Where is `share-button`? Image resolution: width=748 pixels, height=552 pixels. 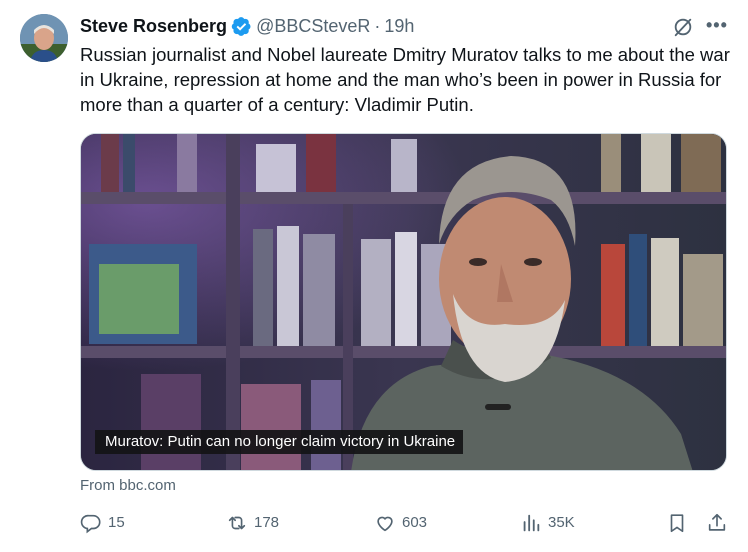
share-button is located at coordinates (720, 523).